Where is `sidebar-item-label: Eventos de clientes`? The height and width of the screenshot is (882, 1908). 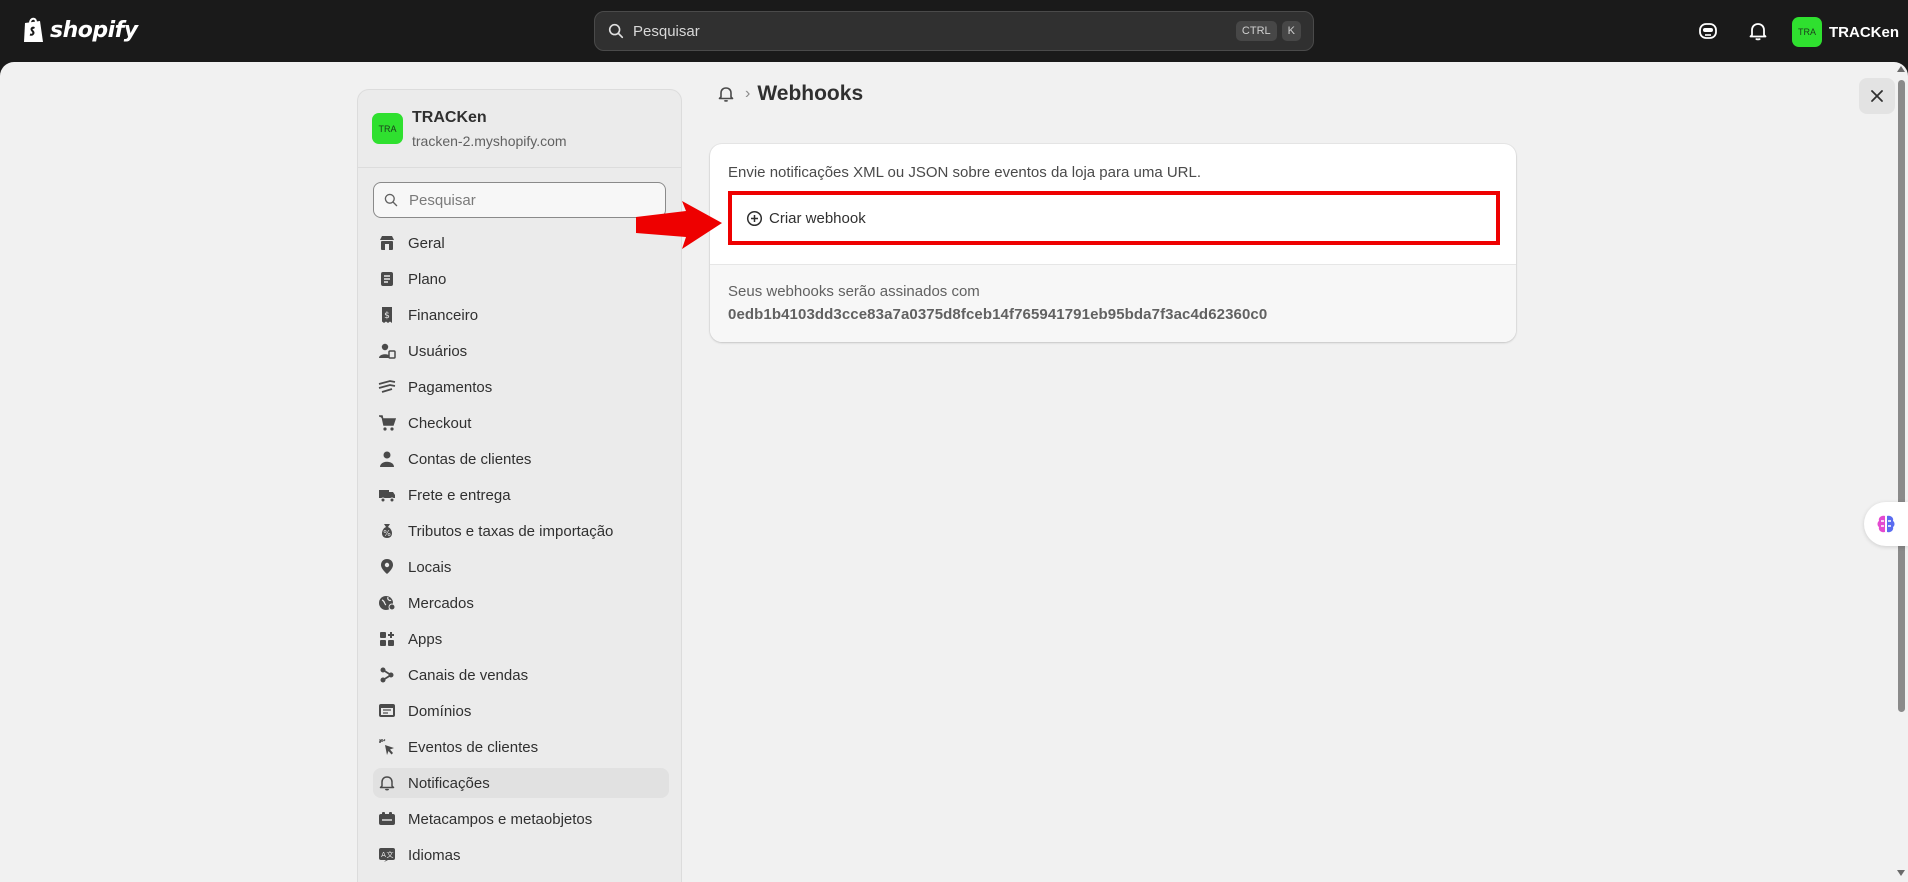
sidebar-item-label: Eventos de clientes is located at coordinates (473, 747).